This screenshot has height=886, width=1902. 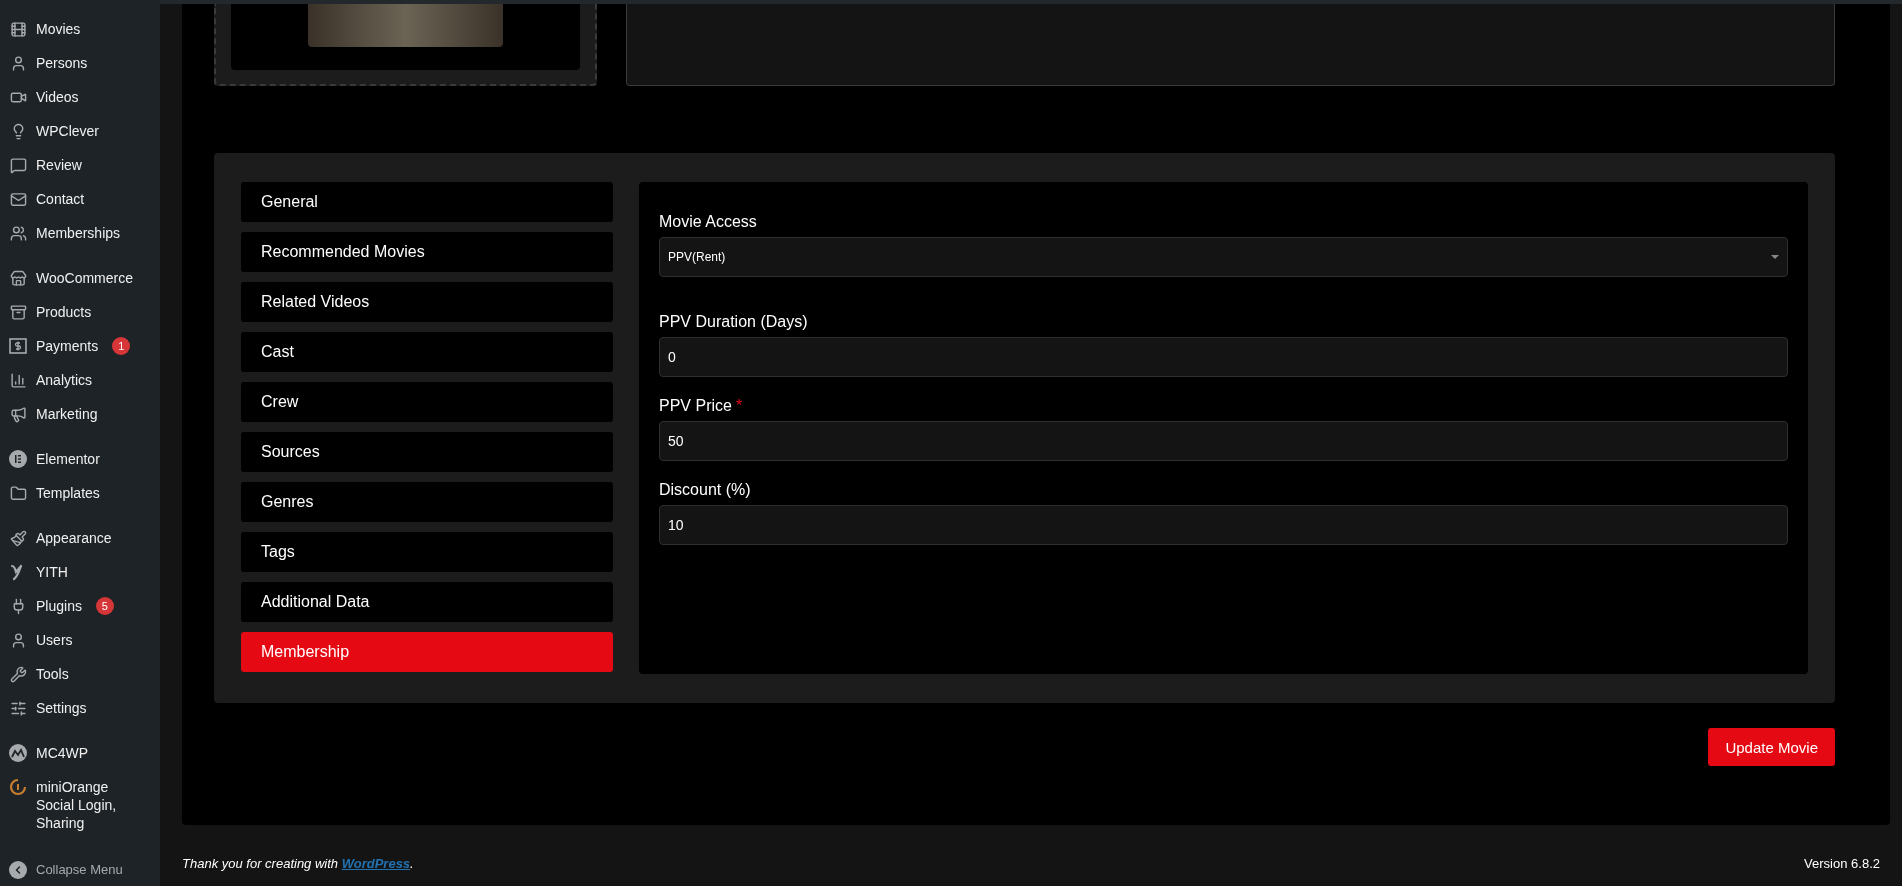 What do you see at coordinates (77, 805) in the screenshot?
I see `sidebar-item-label: miniOrange Social Login, Sharing` at bounding box center [77, 805].